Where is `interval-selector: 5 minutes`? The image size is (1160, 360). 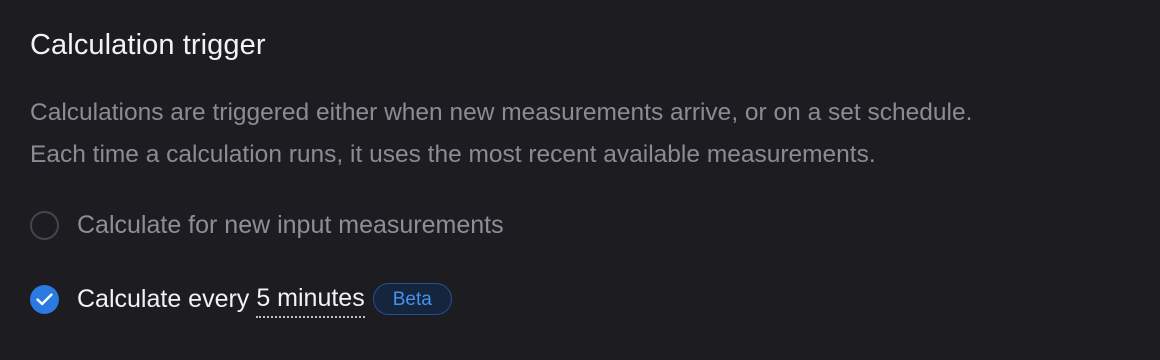 interval-selector: 5 minutes is located at coordinates (310, 299).